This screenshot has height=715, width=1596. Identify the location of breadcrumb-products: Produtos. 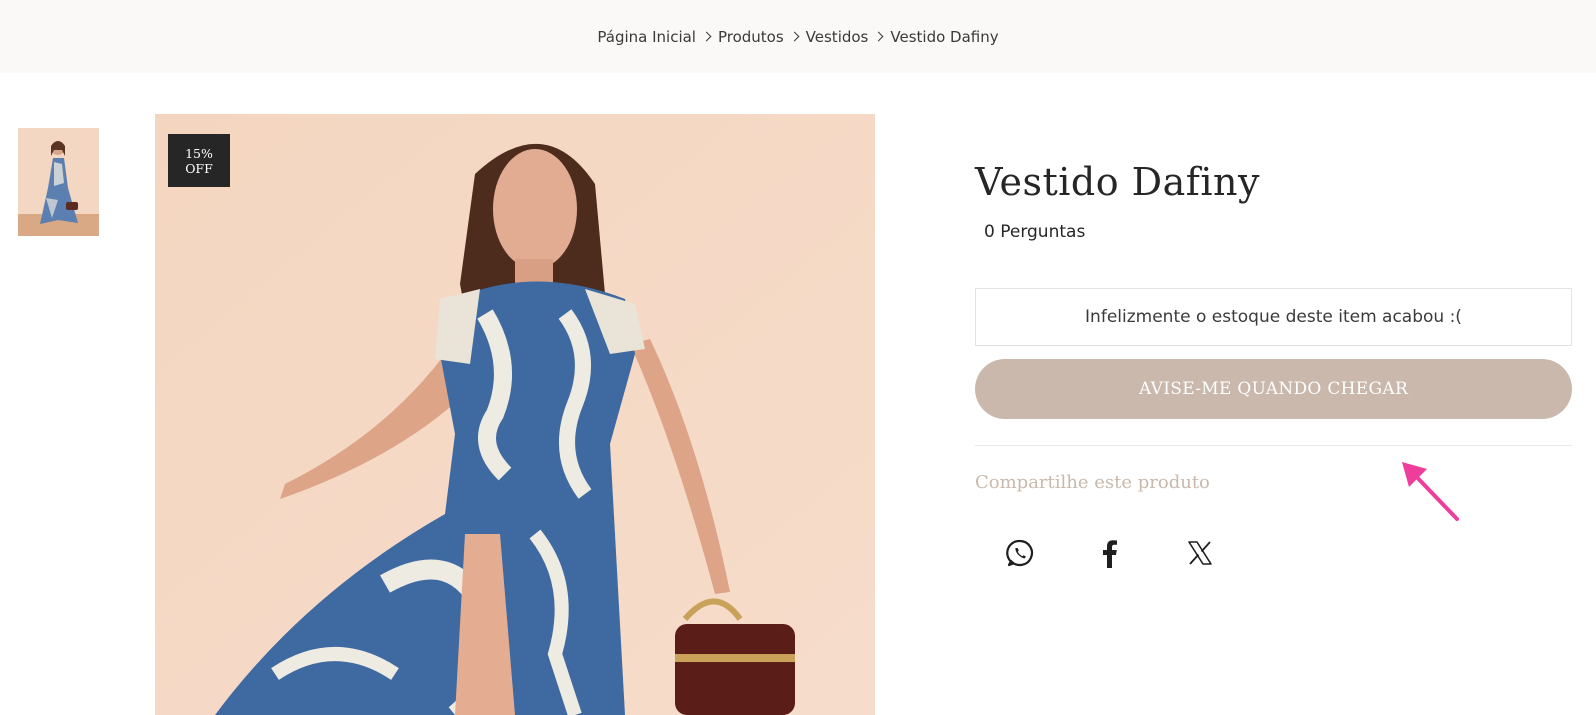
(751, 37).